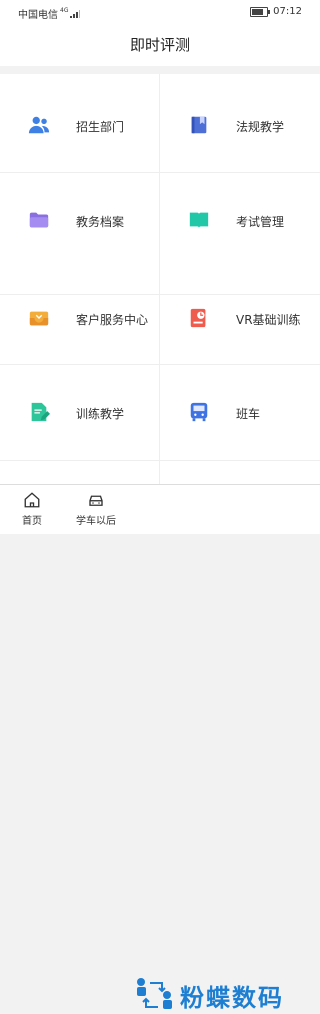 This screenshot has height=1014, width=320. Describe the element at coordinates (32, 500) in the screenshot. I see `home-icon` at that location.